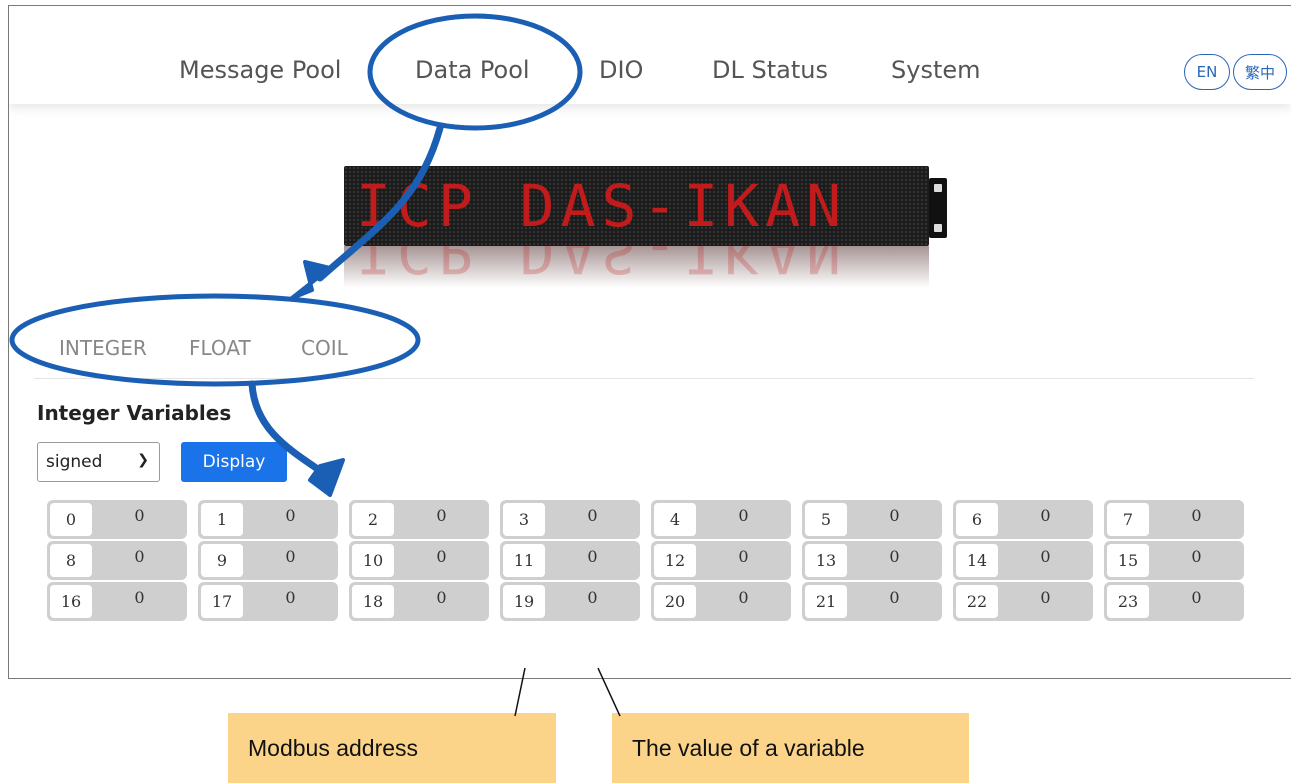 The width and height of the screenshot is (1291, 783). What do you see at coordinates (1207, 72) in the screenshot?
I see `lang-en-button: EN` at bounding box center [1207, 72].